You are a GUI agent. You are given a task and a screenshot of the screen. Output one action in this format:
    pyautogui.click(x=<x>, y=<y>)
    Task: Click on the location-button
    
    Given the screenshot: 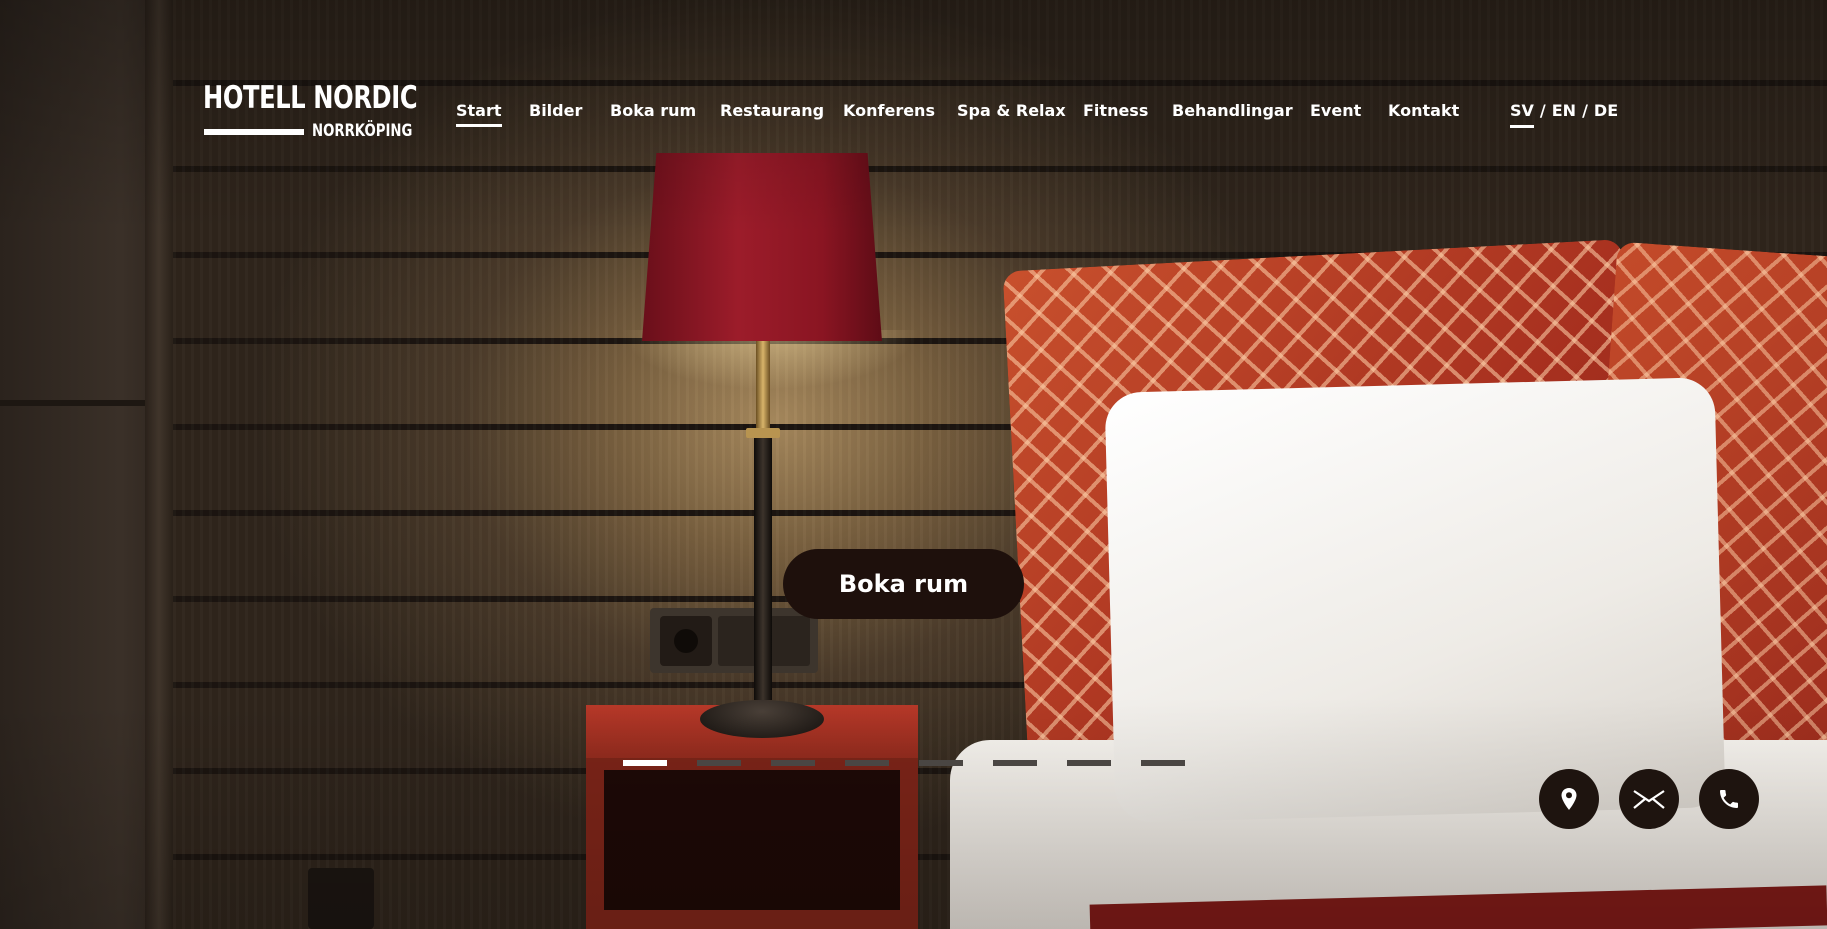 What is the action you would take?
    pyautogui.click(x=1569, y=799)
    